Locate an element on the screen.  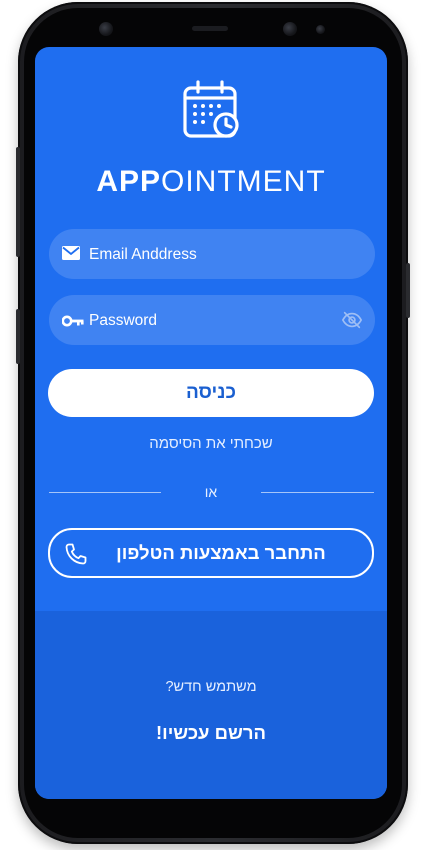
key-icon is located at coordinates (73, 321).